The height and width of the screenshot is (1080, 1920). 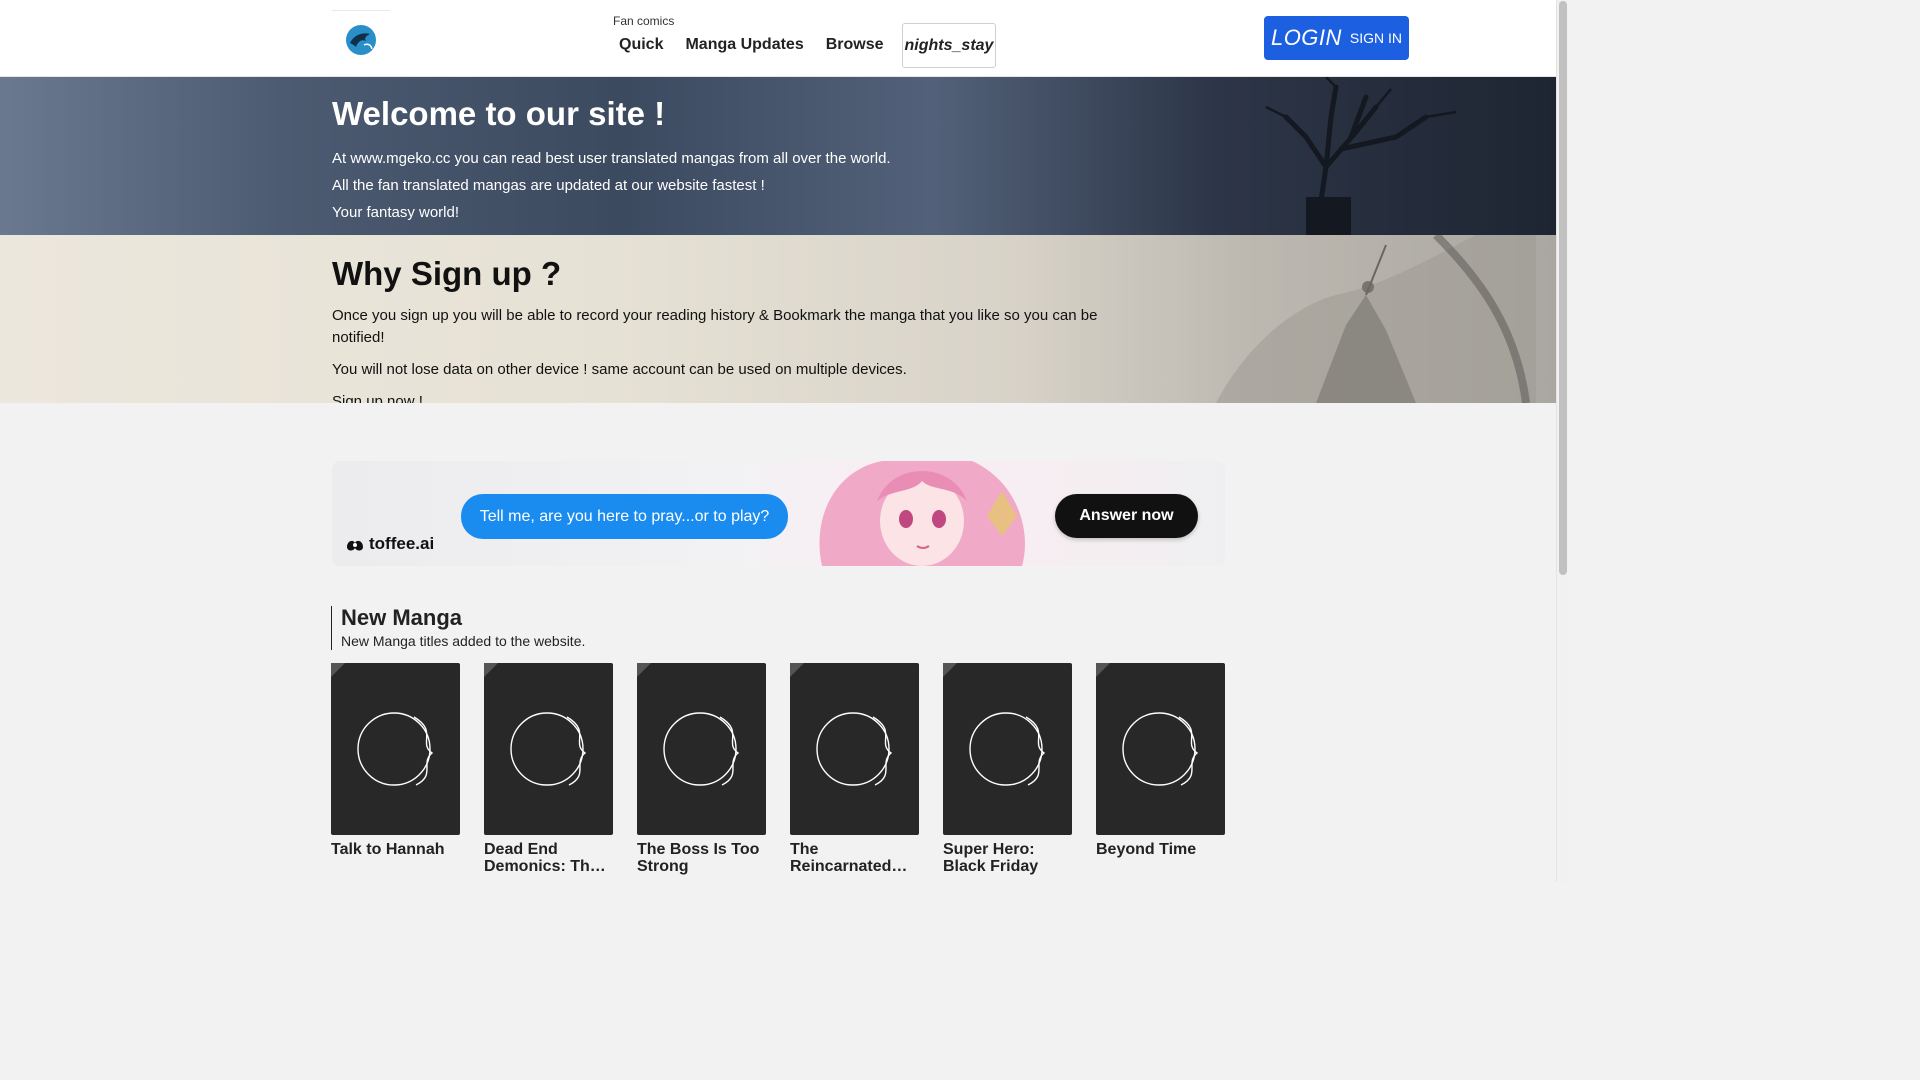 I want to click on new-manga-title: New Manga, so click(x=402, y=617).